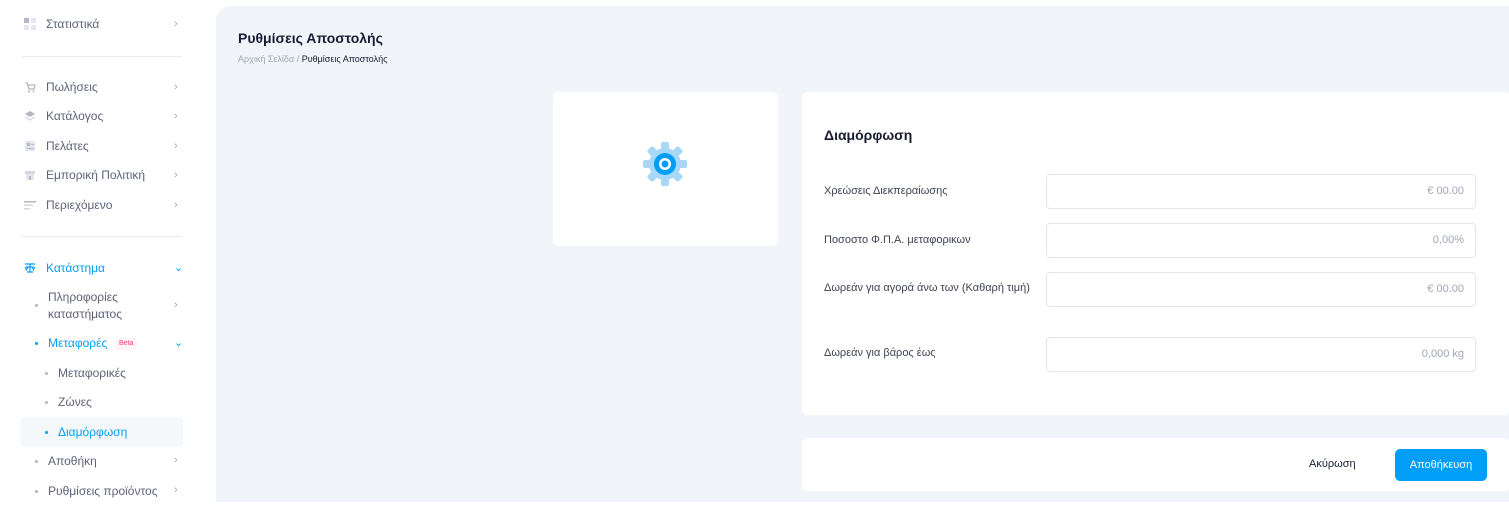 The height and width of the screenshot is (510, 1509). I want to click on sidebar-item-product-settings: Ρυθμίσεις προϊόντος ›, so click(100, 497).